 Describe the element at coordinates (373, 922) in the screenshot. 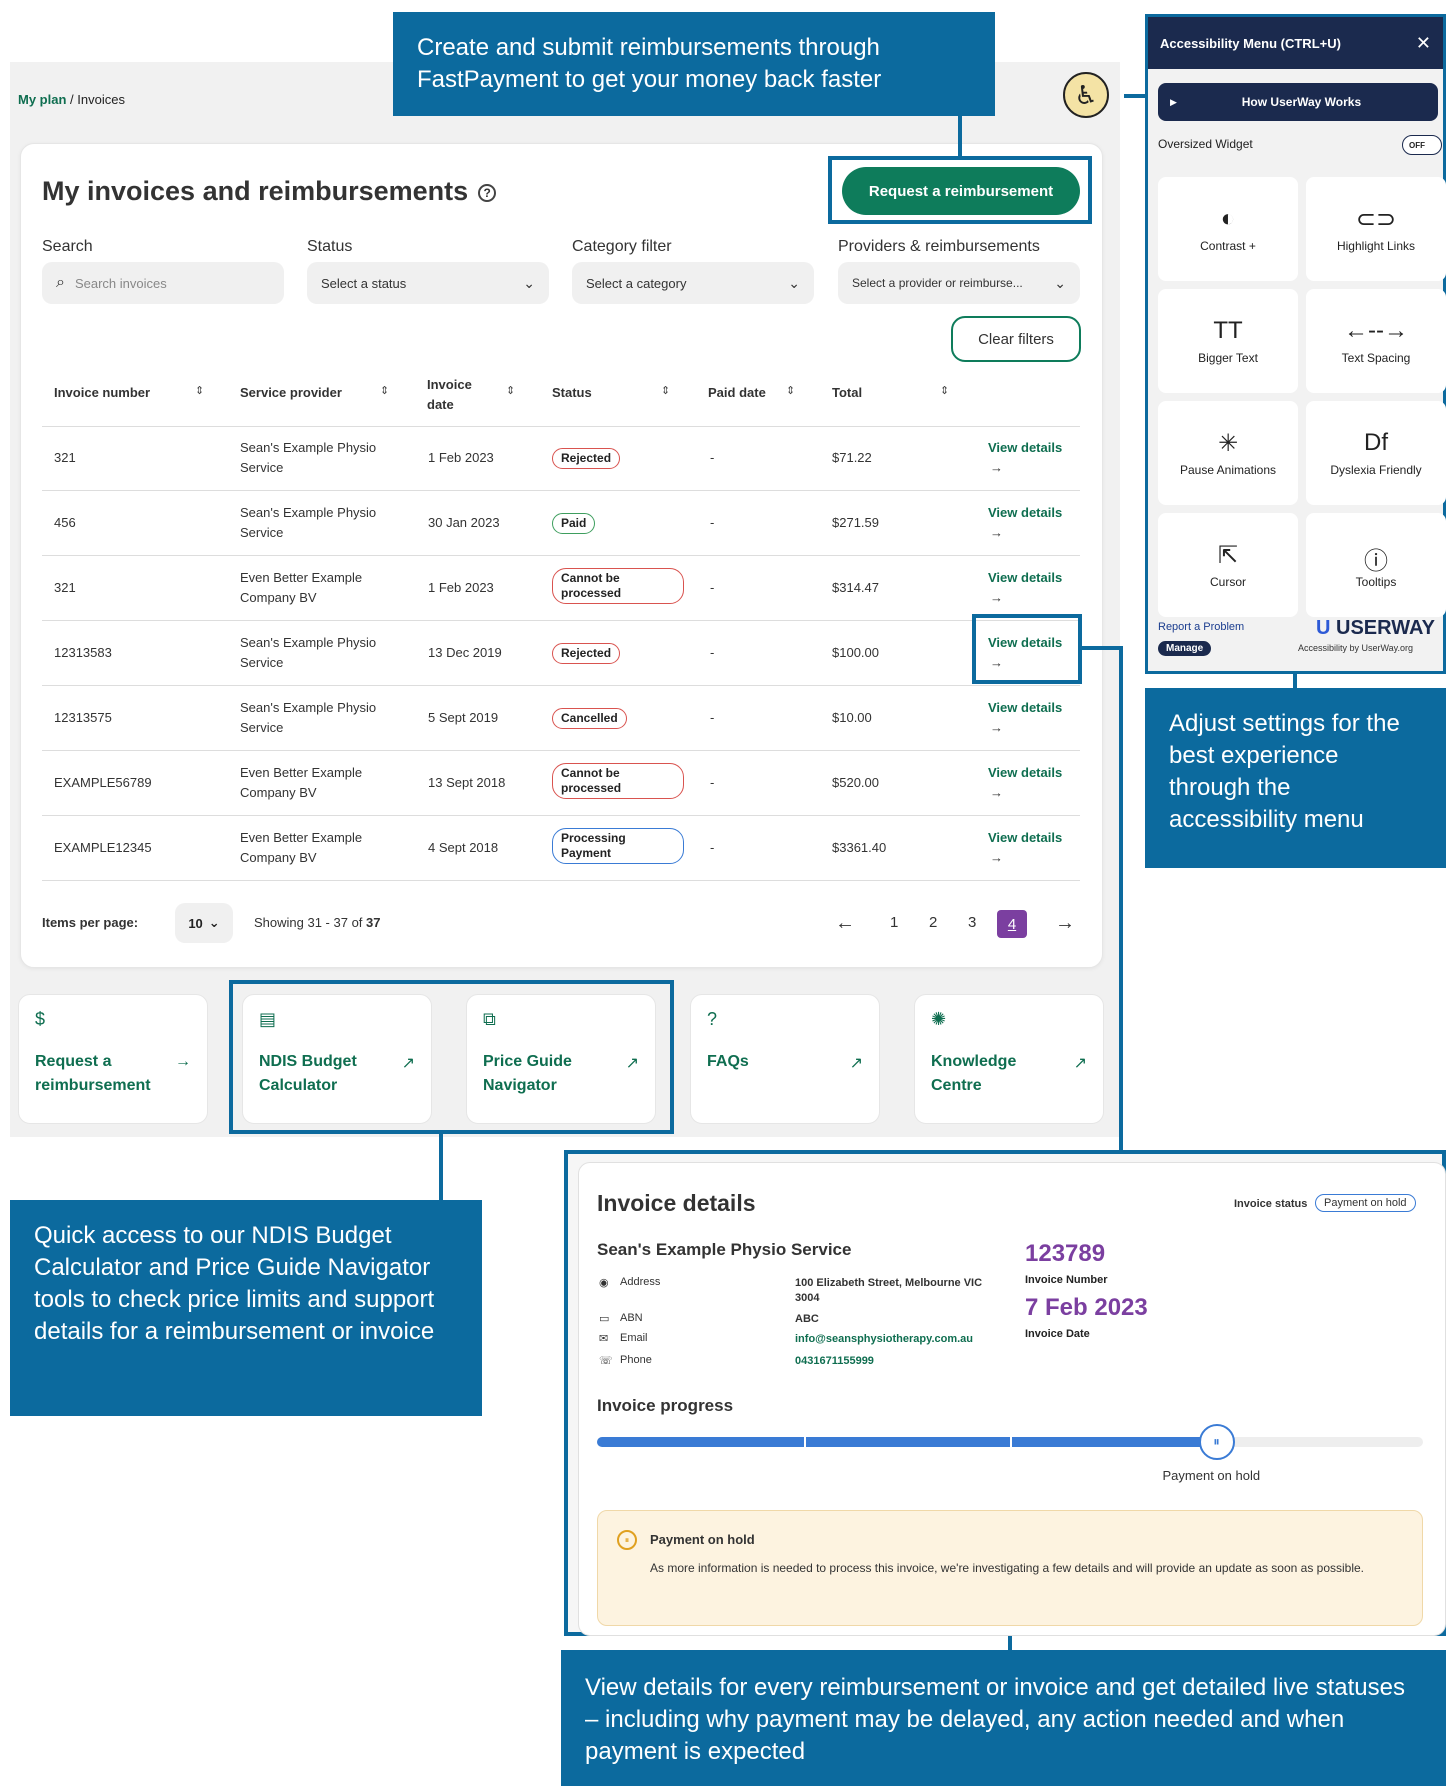

I see `showing-total: 37` at that location.